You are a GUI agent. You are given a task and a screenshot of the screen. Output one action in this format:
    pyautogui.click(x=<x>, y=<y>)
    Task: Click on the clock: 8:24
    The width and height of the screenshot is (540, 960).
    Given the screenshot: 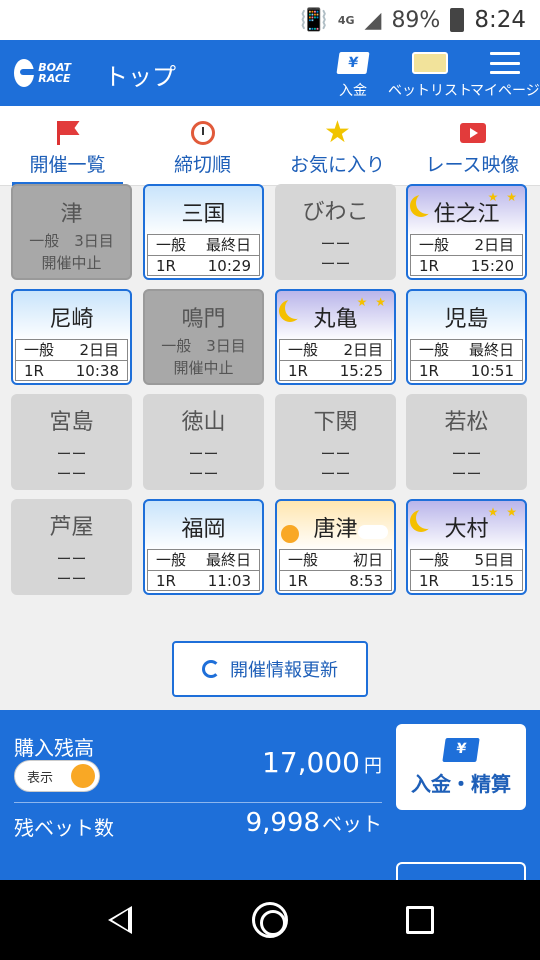 What is the action you would take?
    pyautogui.click(x=500, y=20)
    